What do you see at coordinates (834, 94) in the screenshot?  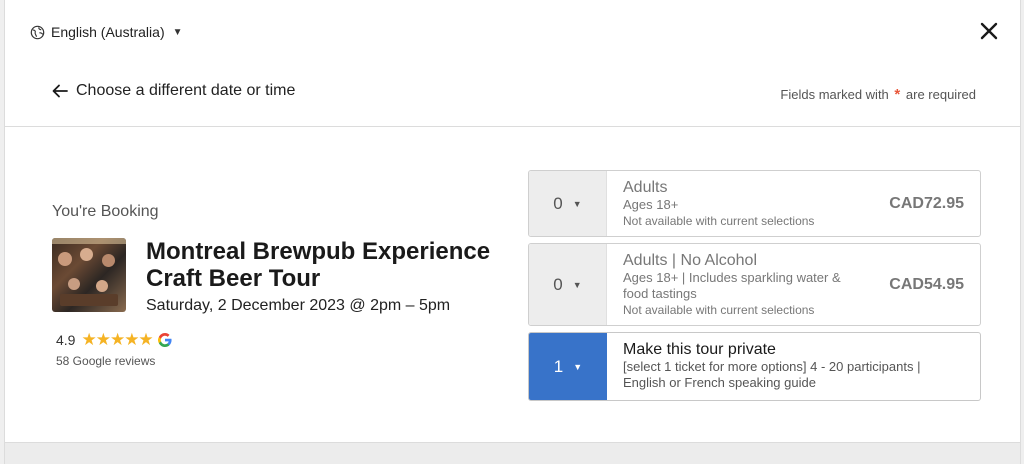 I see `required-prefix: Fields marked with` at bounding box center [834, 94].